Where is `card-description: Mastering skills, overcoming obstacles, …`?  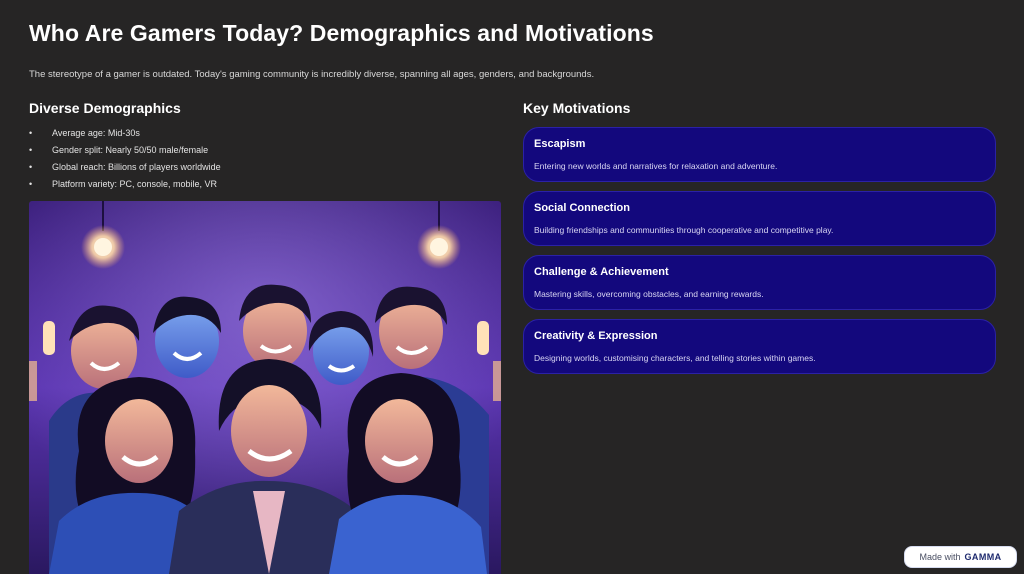 card-description: Mastering skills, overcoming obstacles, … is located at coordinates (649, 294).